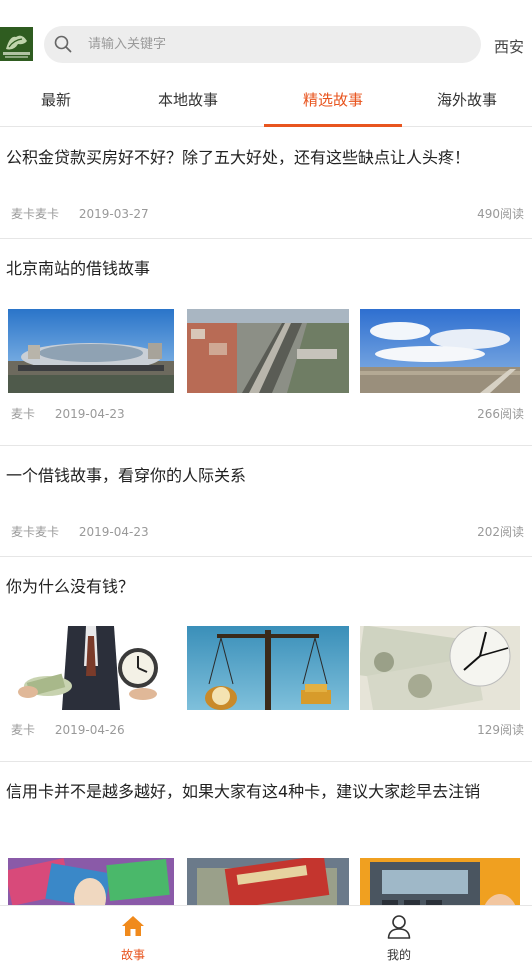  Describe the element at coordinates (126, 475) in the screenshot. I see `article-title: 一个借钱故事，看穿你的人际关系` at that location.